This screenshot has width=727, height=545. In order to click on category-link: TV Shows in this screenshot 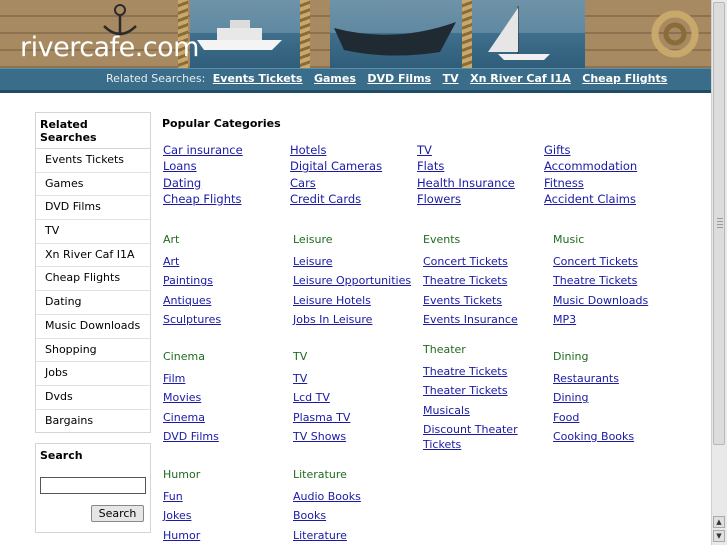, I will do `click(353, 436)`.